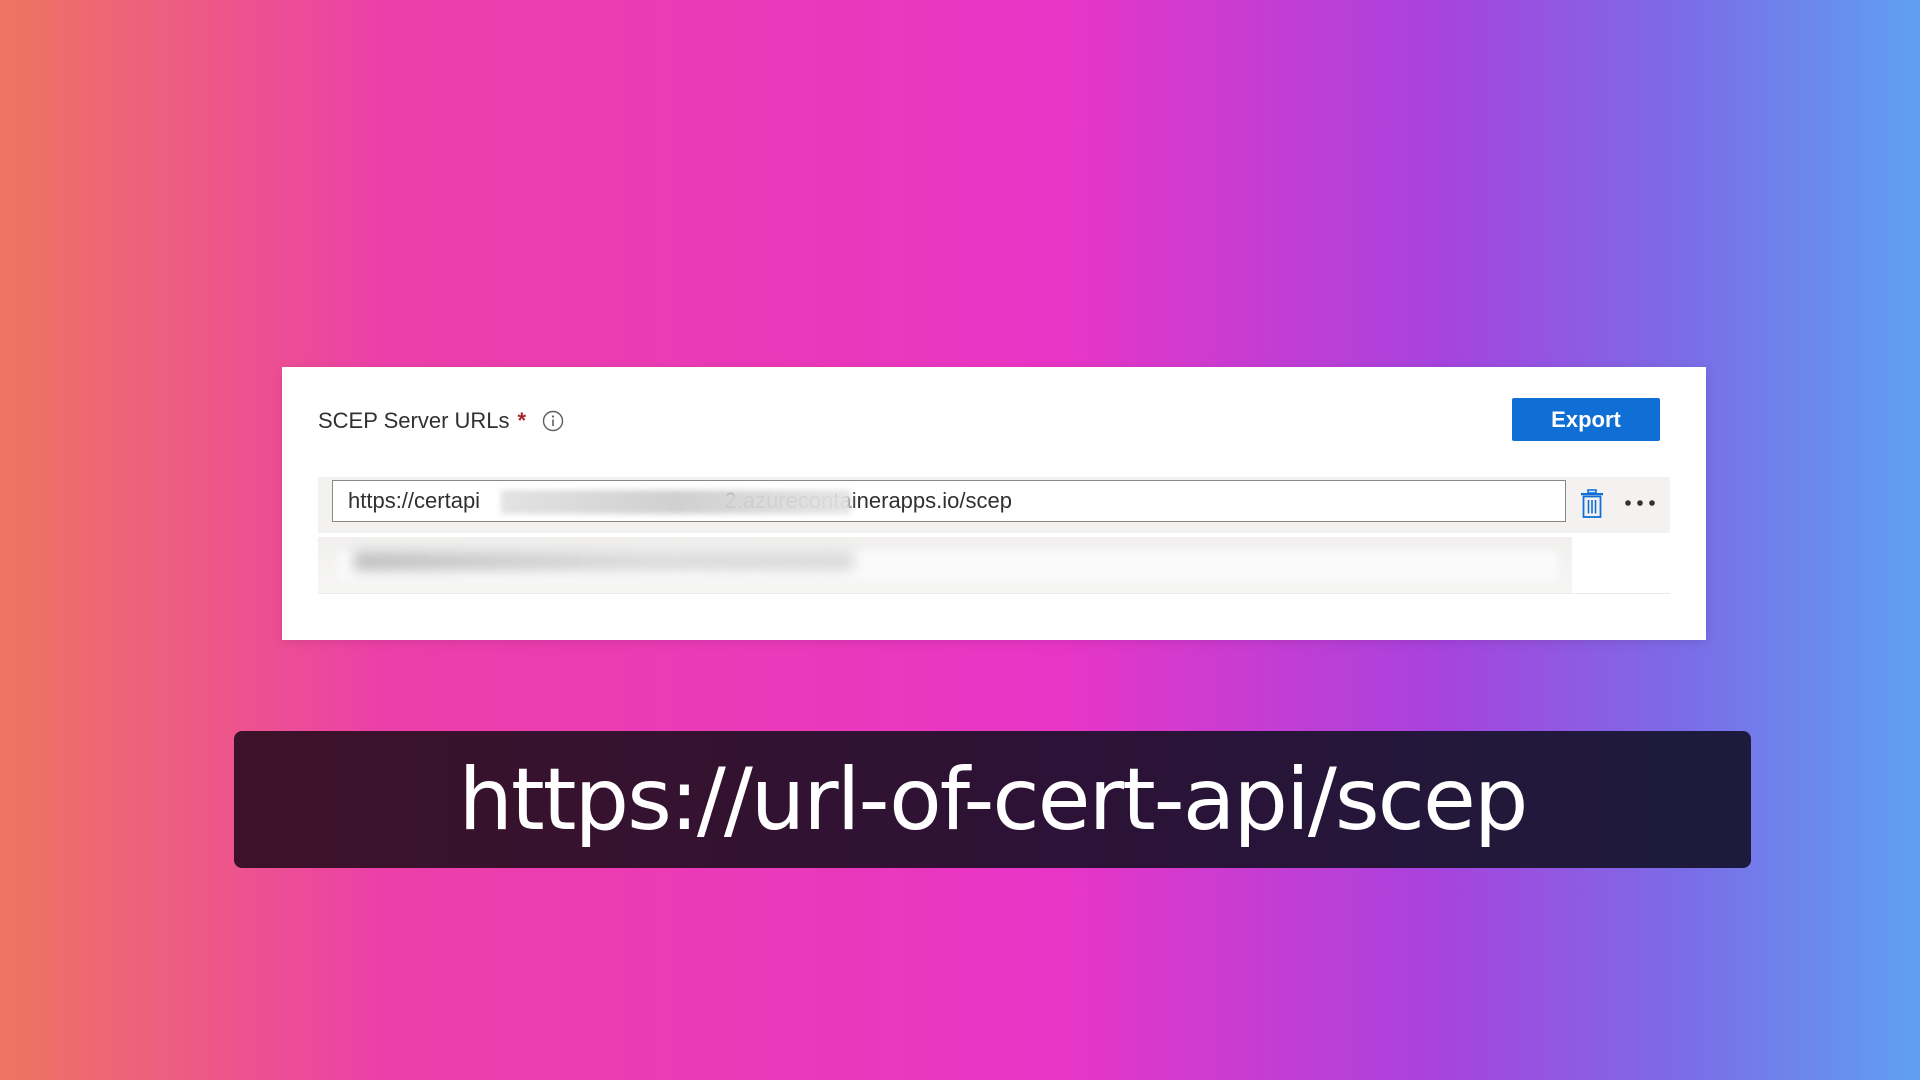  I want to click on caption-banner: https://url-of-cert-api/scep, so click(992, 799).